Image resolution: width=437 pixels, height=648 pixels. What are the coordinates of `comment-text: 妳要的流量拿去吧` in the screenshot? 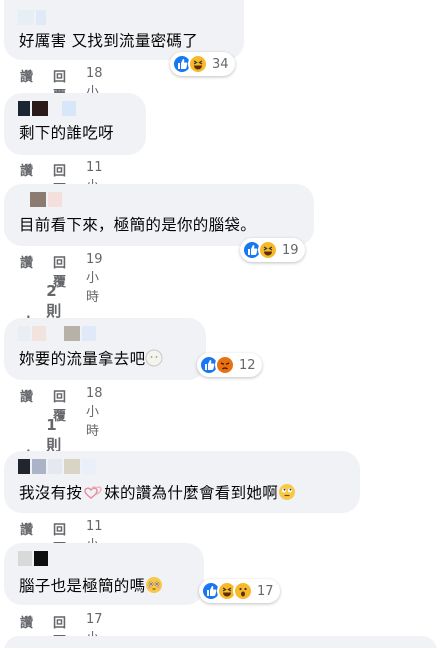 It's located at (91, 359).